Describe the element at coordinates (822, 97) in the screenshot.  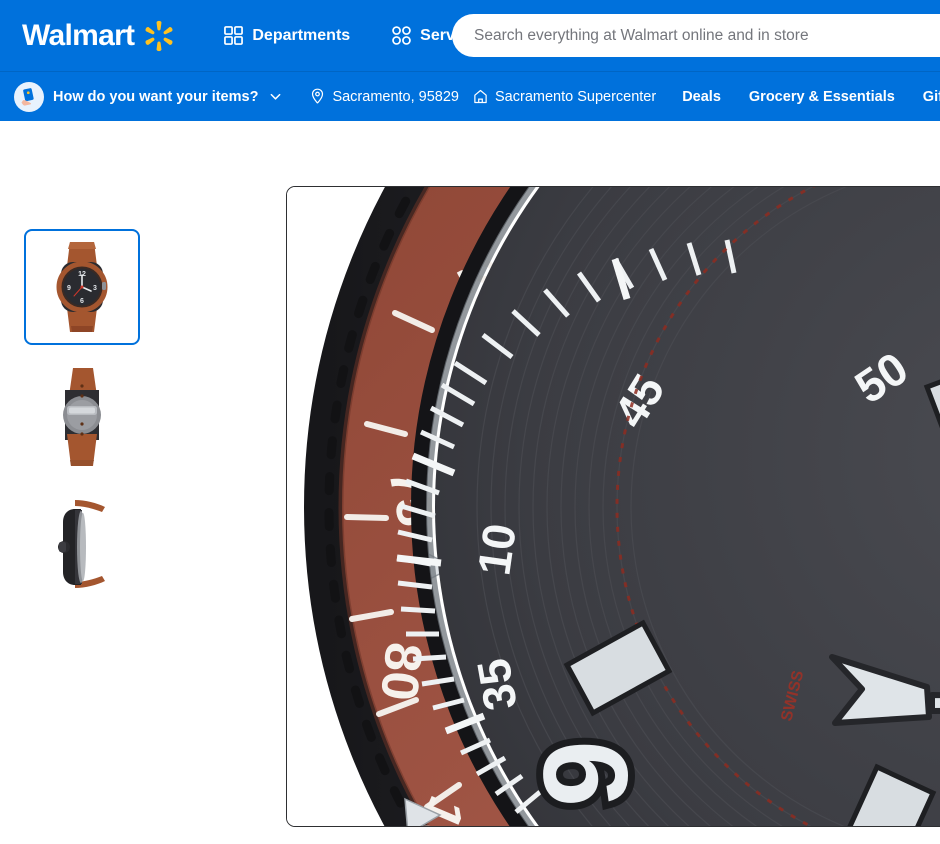
I see `subnav-link-grocery-essentials: Grocery & Essentials` at that location.